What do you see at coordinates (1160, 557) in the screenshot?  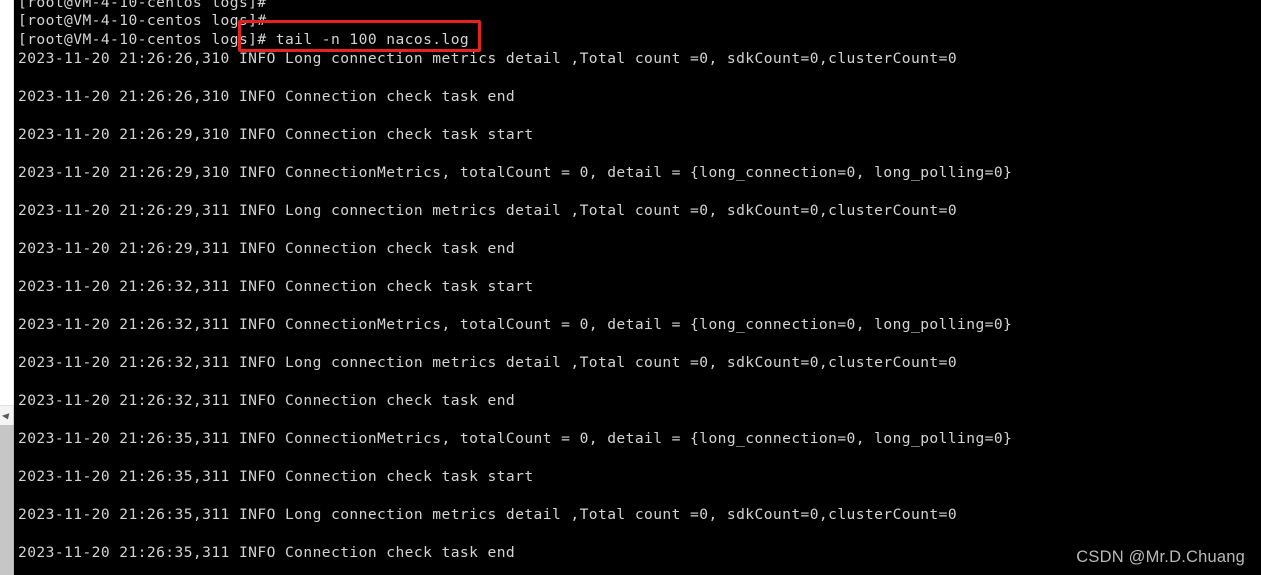 I see `watermark-label: CSDN @Mr.D.Chuang` at bounding box center [1160, 557].